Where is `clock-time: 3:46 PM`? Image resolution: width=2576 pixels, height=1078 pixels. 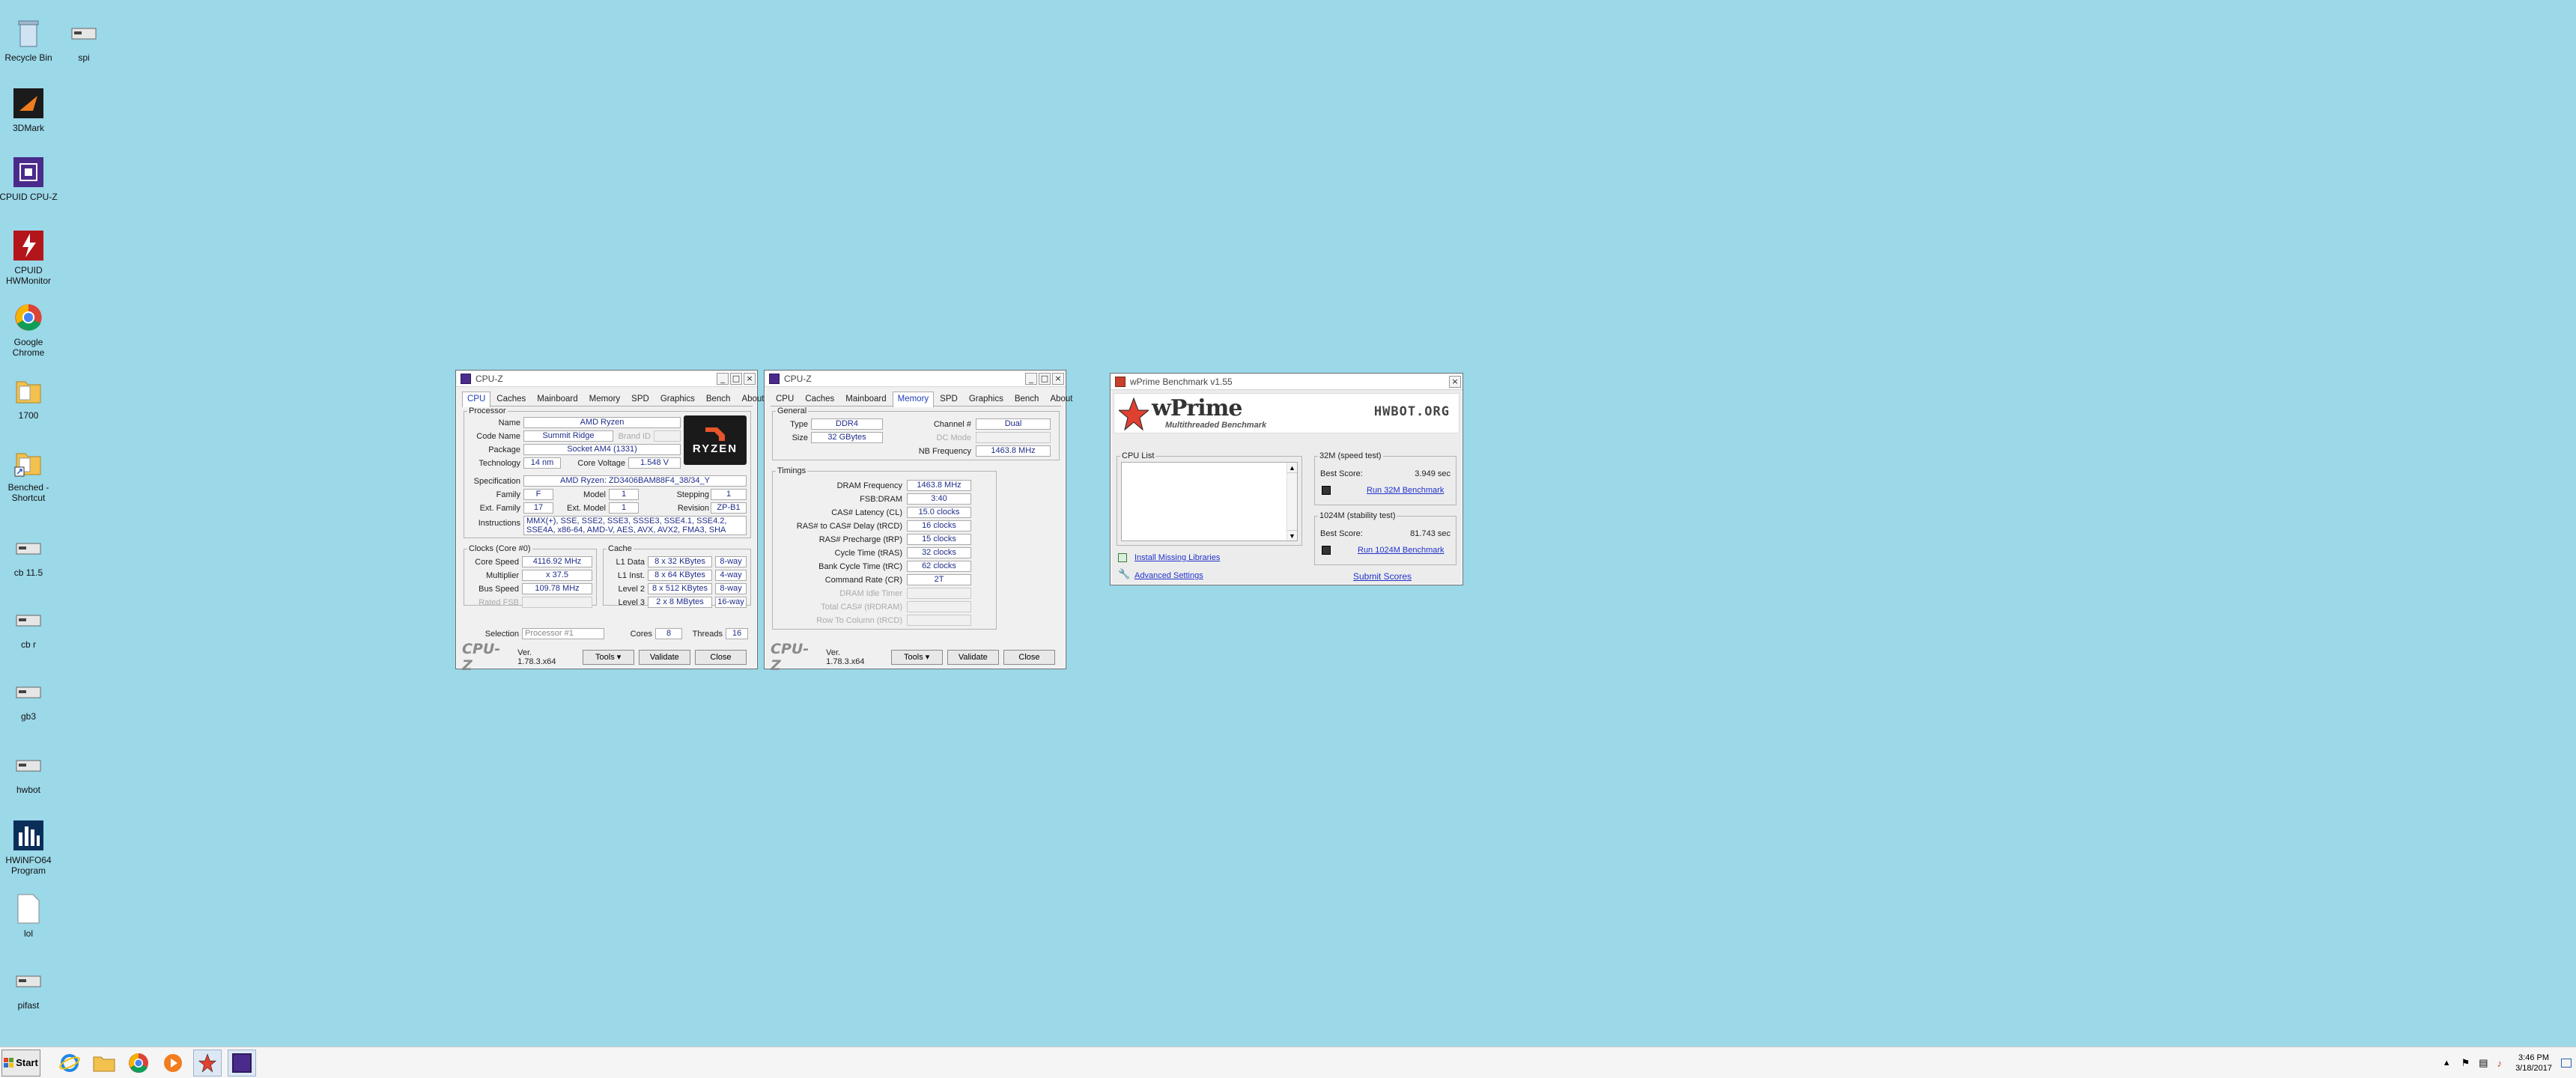
clock-time: 3:46 PM is located at coordinates (2534, 1057).